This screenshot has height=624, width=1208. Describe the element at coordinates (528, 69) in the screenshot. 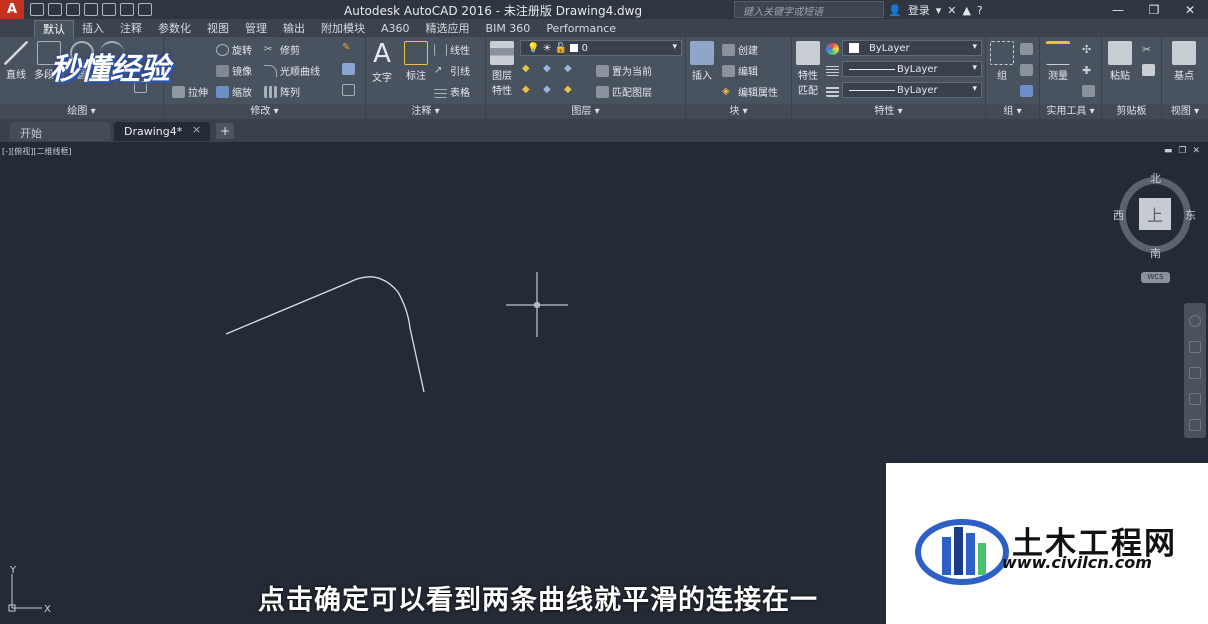

I see `layer-off-icon: ◆` at that location.